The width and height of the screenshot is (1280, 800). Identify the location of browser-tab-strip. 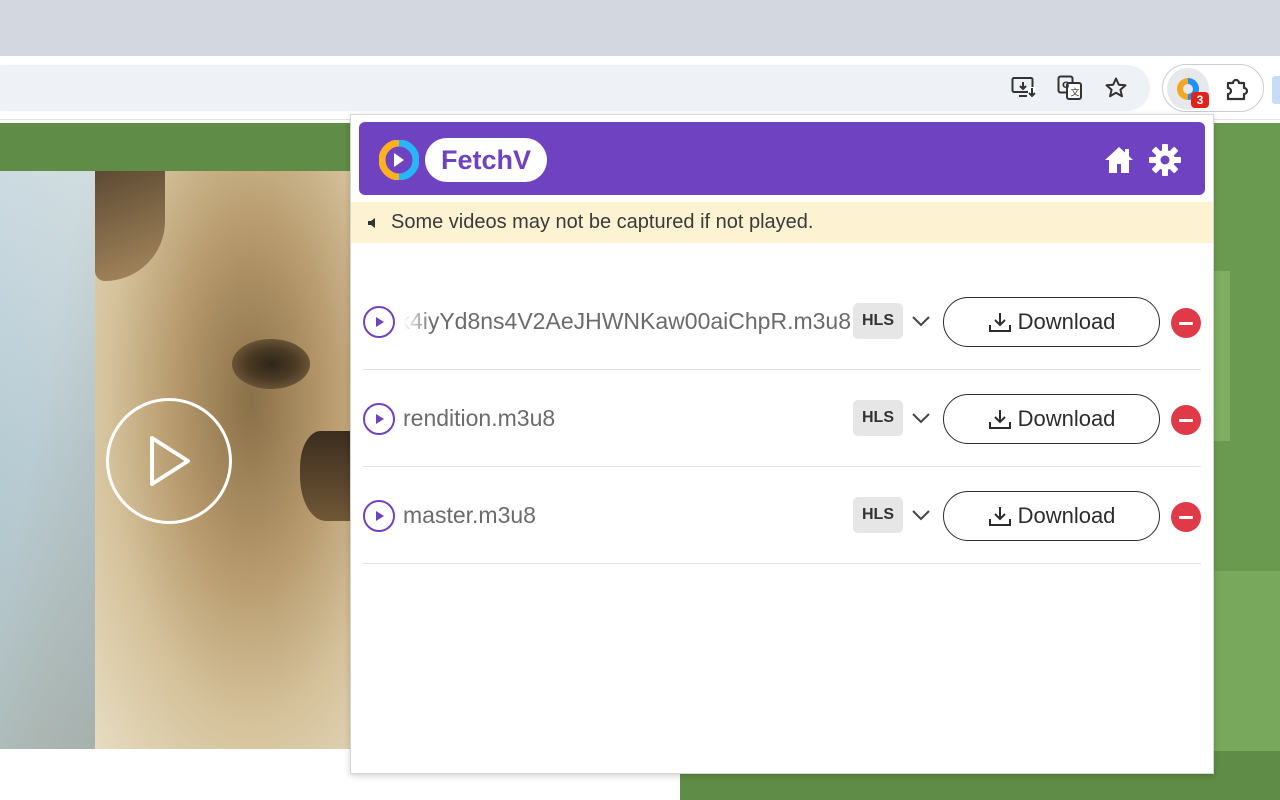
(640, 28).